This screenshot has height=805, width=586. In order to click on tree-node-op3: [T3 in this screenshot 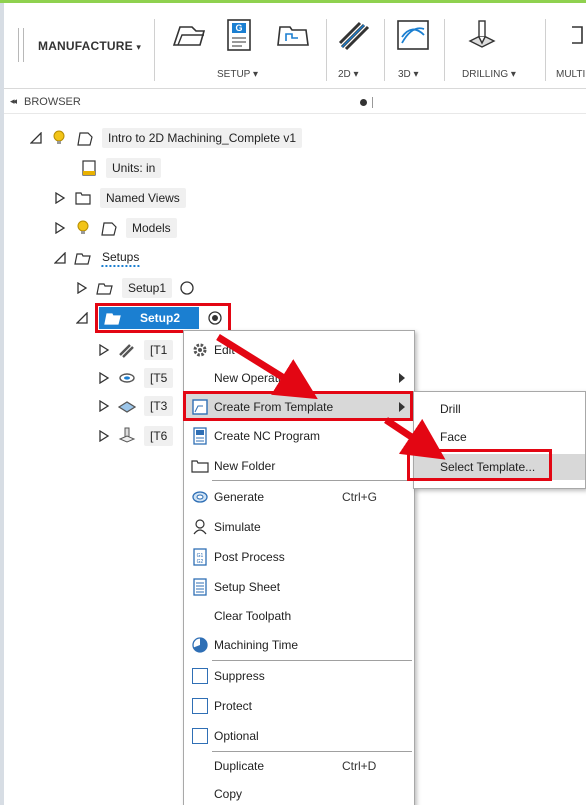, I will do `click(136, 406)`.